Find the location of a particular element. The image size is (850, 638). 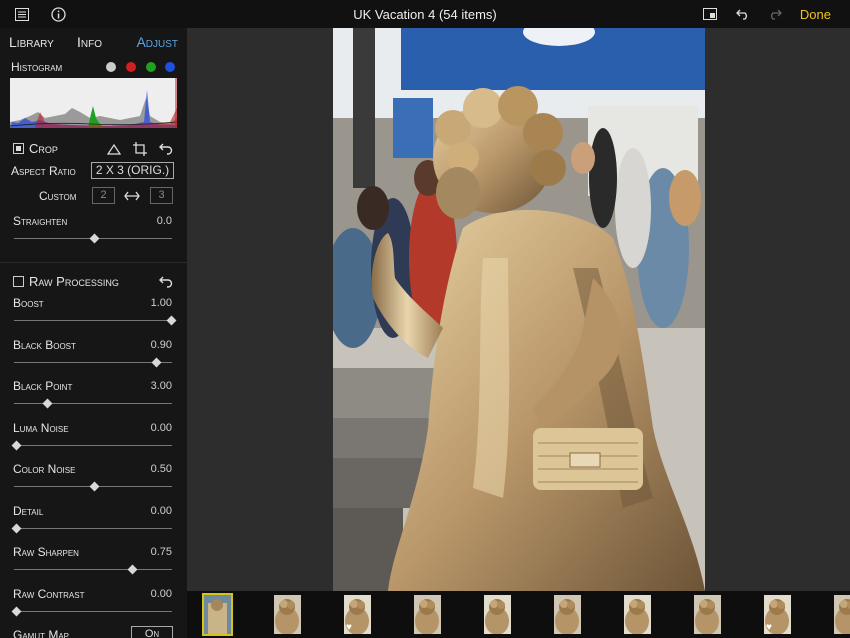

crop-checkbox is located at coordinates (18, 148).